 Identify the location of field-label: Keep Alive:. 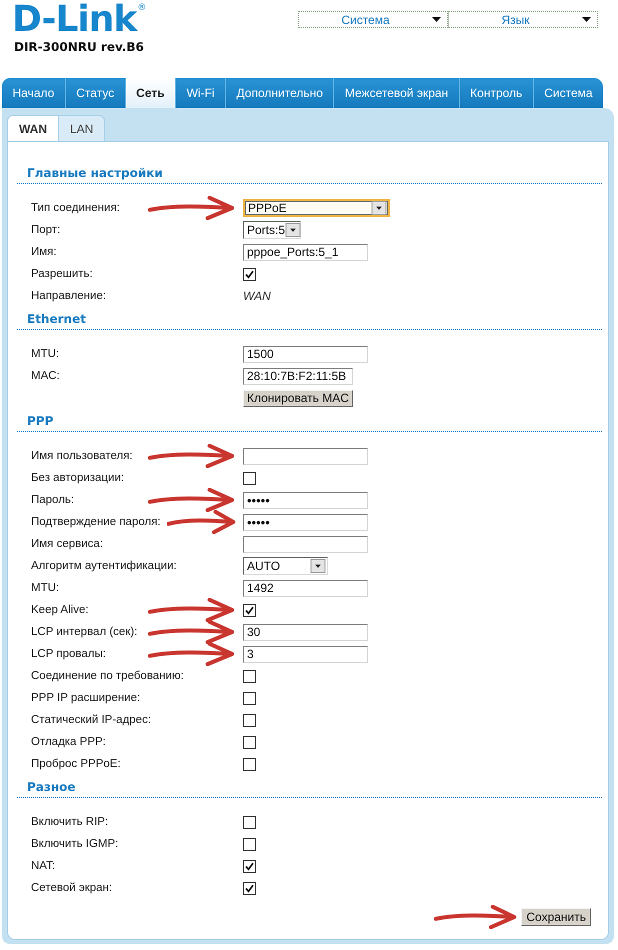
(60, 610).